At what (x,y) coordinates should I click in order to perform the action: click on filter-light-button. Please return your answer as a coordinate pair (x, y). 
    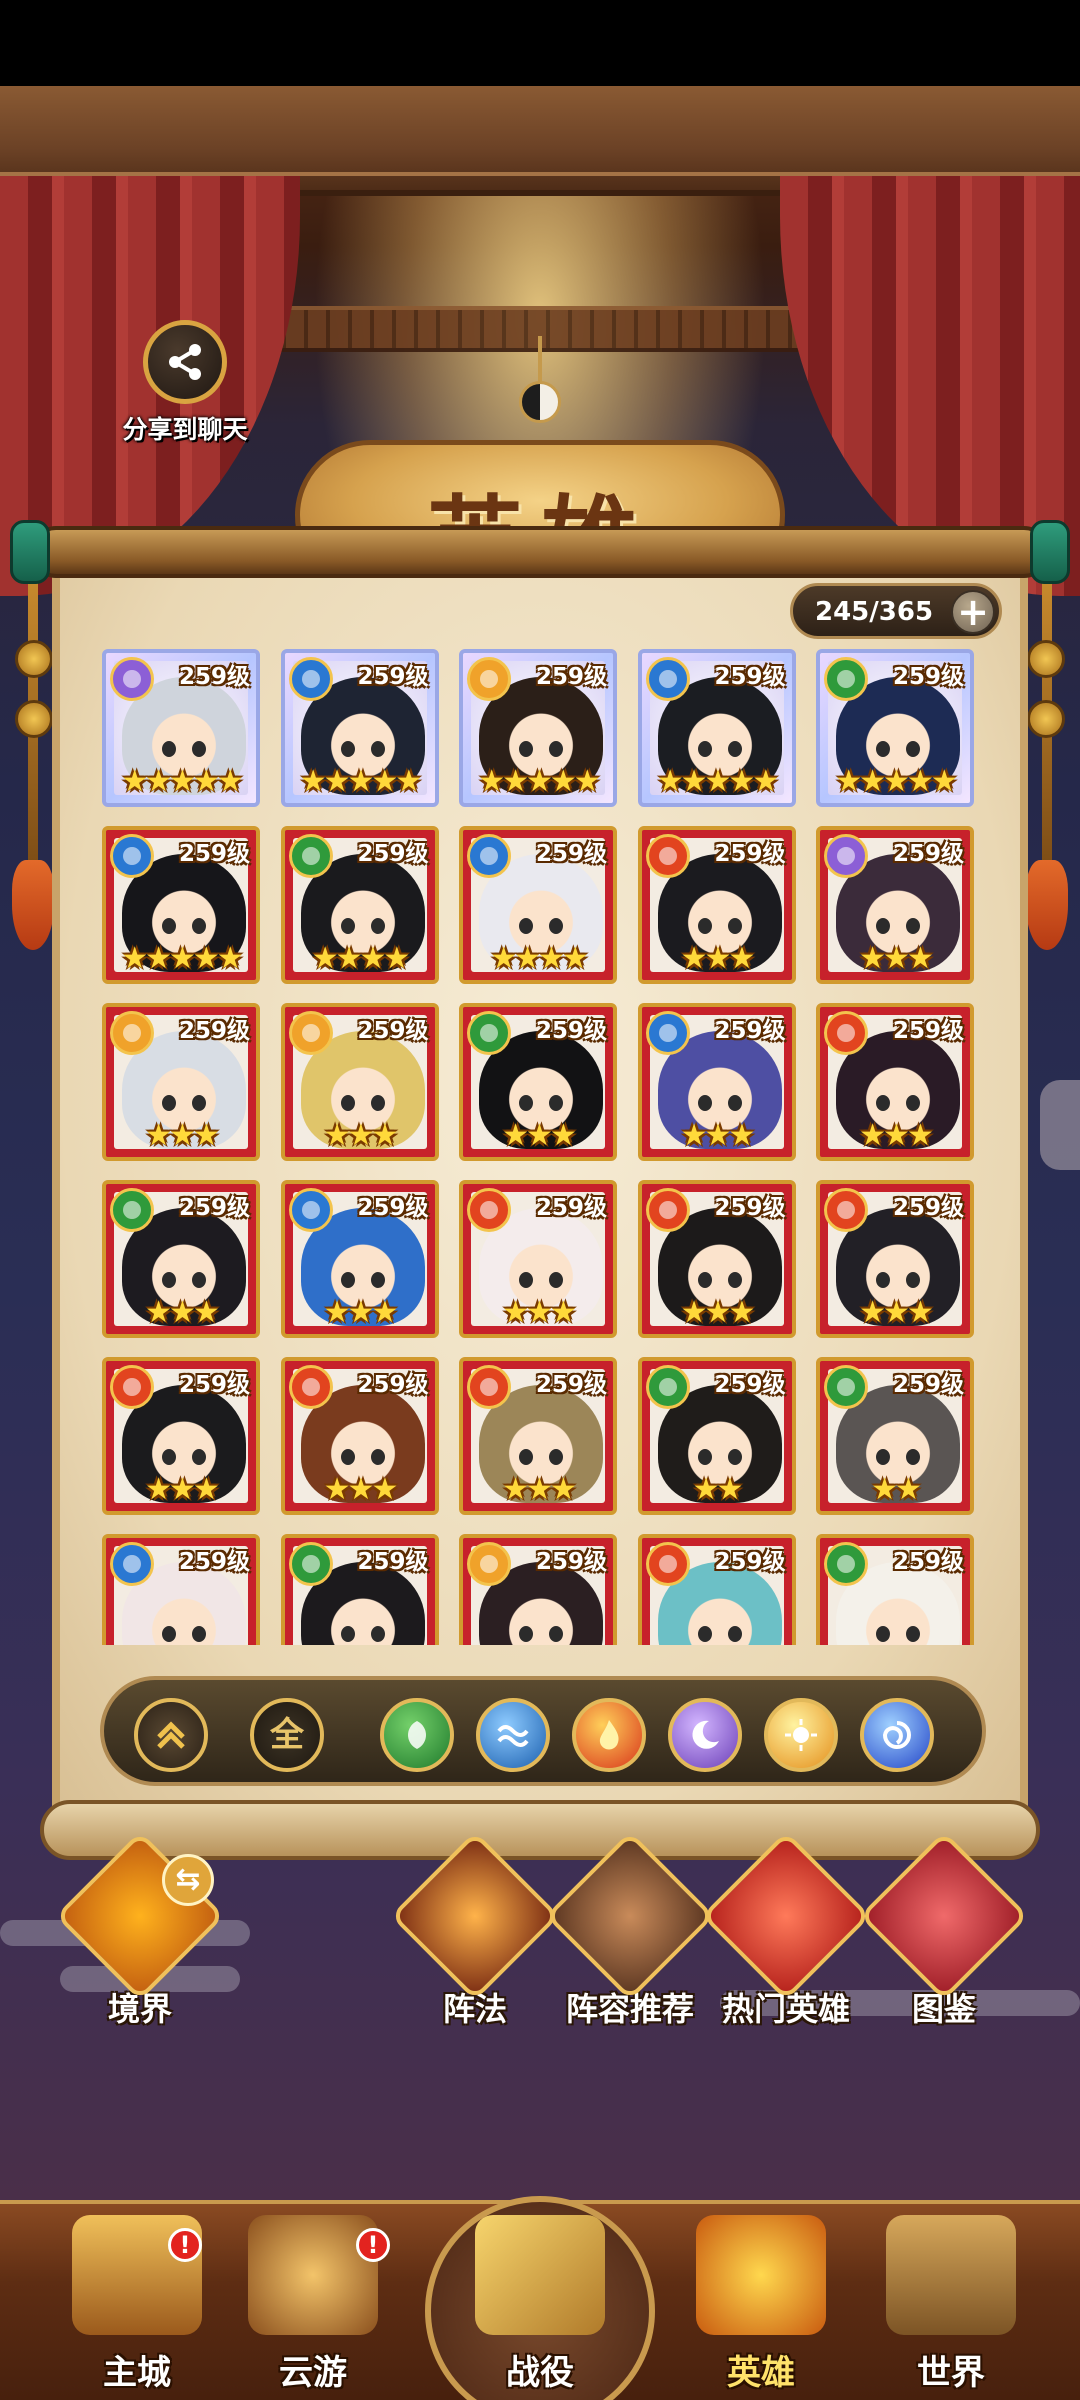
    Looking at the image, I should click on (801, 1735).